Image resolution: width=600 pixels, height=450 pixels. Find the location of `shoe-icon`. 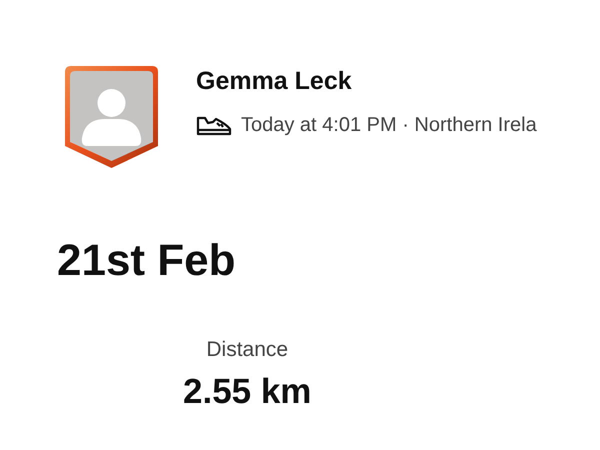

shoe-icon is located at coordinates (214, 125).